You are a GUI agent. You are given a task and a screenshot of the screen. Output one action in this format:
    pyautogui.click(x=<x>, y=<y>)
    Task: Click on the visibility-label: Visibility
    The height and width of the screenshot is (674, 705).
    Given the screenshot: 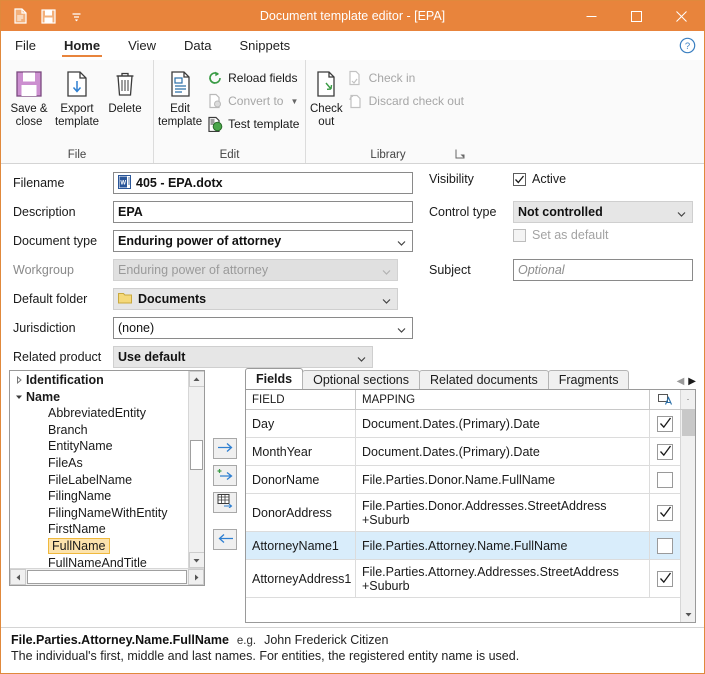 What is the action you would take?
    pyautogui.click(x=451, y=179)
    